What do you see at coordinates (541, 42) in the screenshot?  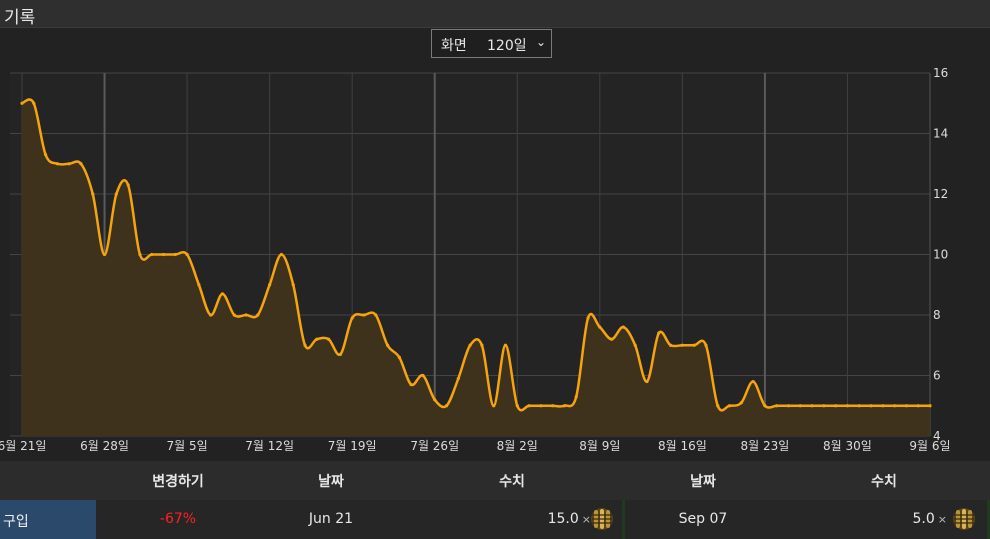 I see `chevron-down-icon: ⌄` at bounding box center [541, 42].